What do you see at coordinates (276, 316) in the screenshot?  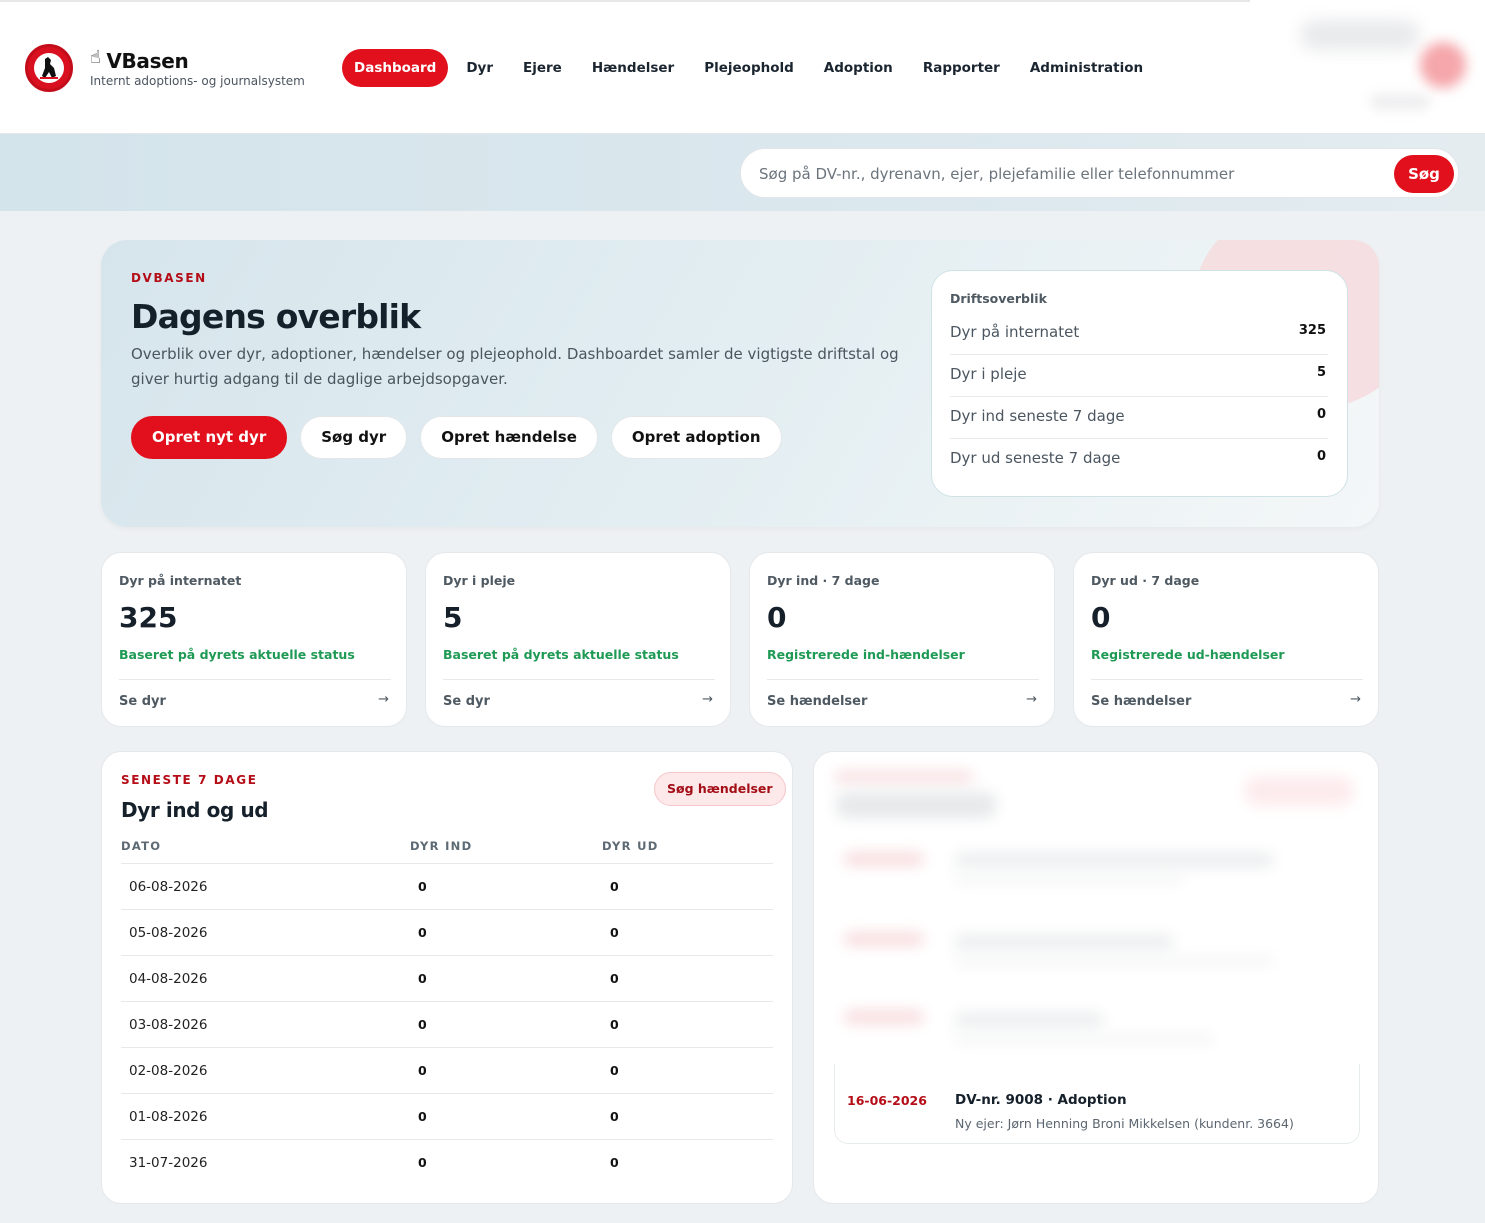 I see `page-title: Dagens overblik` at bounding box center [276, 316].